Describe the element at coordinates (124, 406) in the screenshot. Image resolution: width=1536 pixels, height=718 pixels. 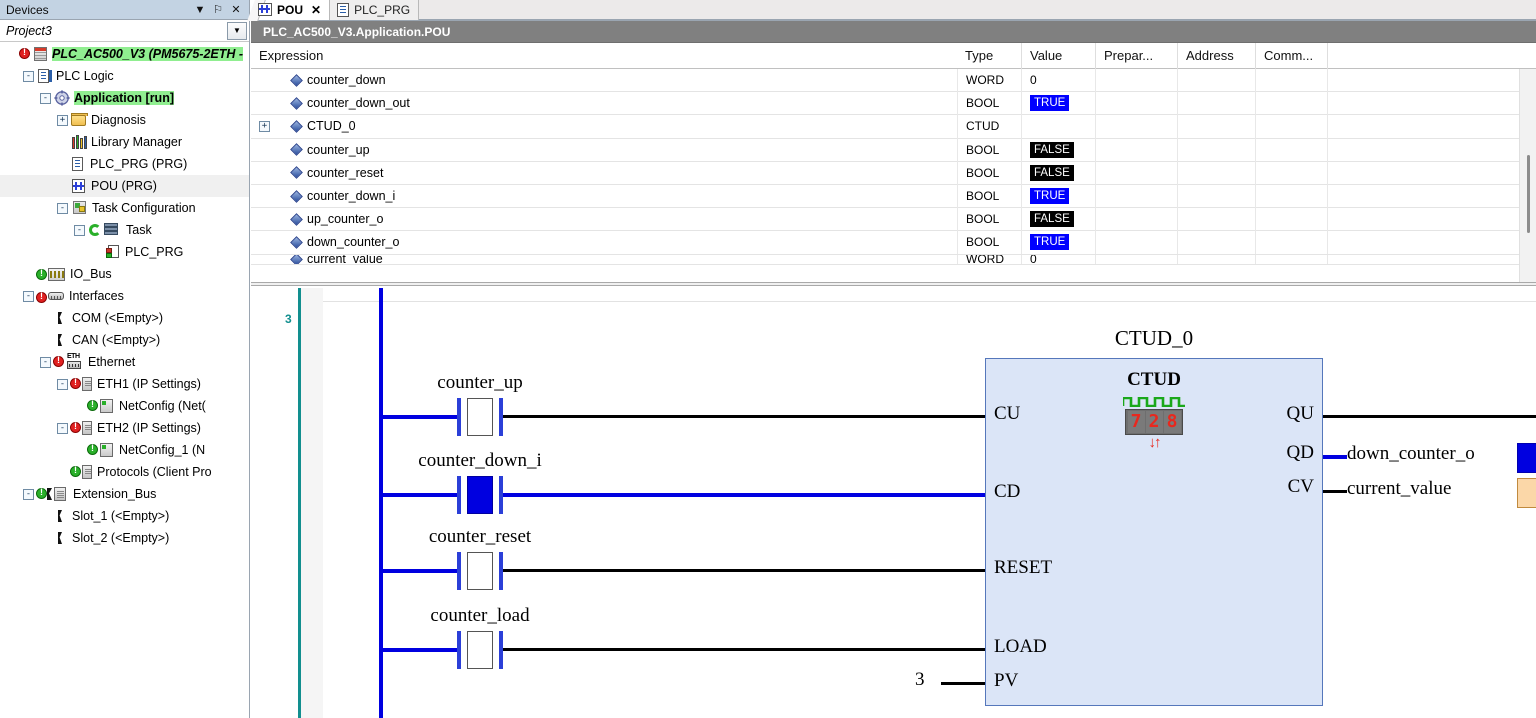
I see `tree-item-netconfig-net: NetConfig (Net(` at that location.